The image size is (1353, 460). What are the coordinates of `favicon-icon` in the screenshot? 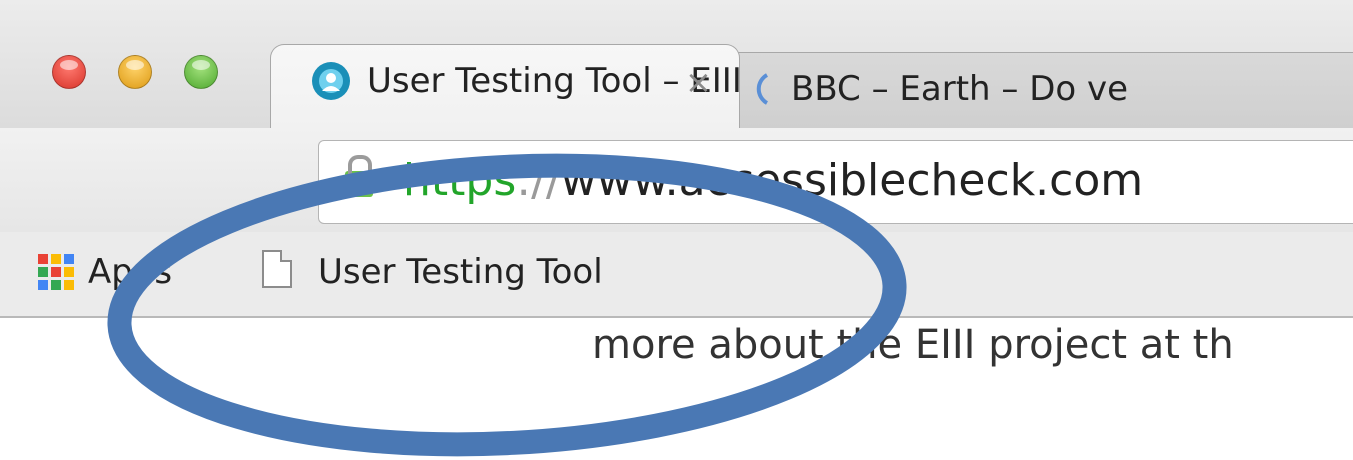 It's located at (331, 81).